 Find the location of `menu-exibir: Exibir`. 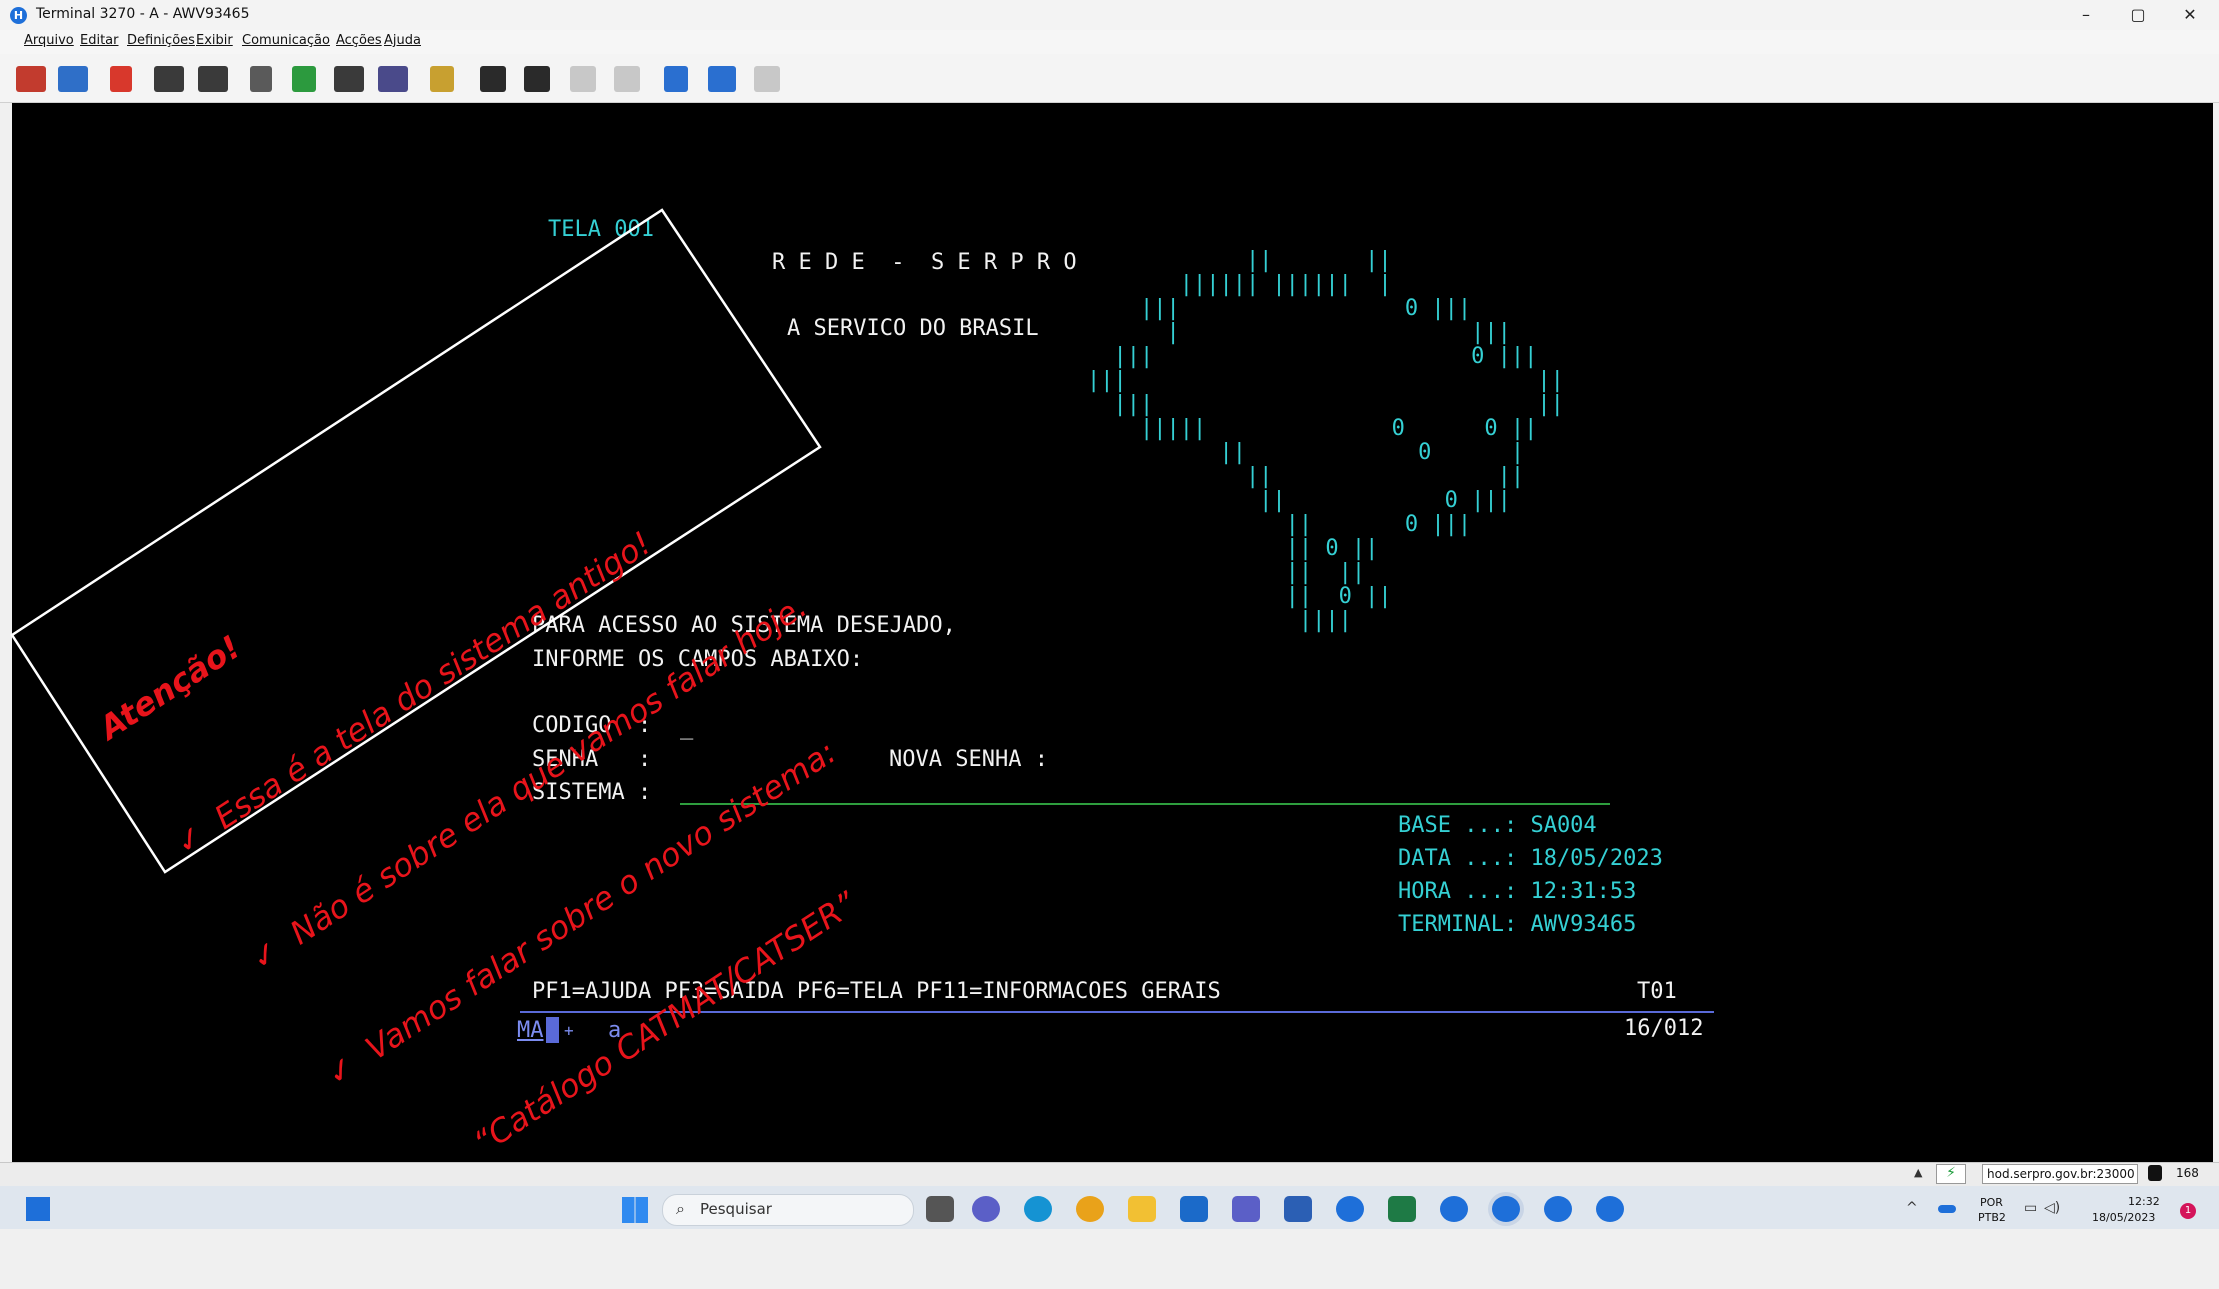

menu-exibir: Exibir is located at coordinates (214, 40).